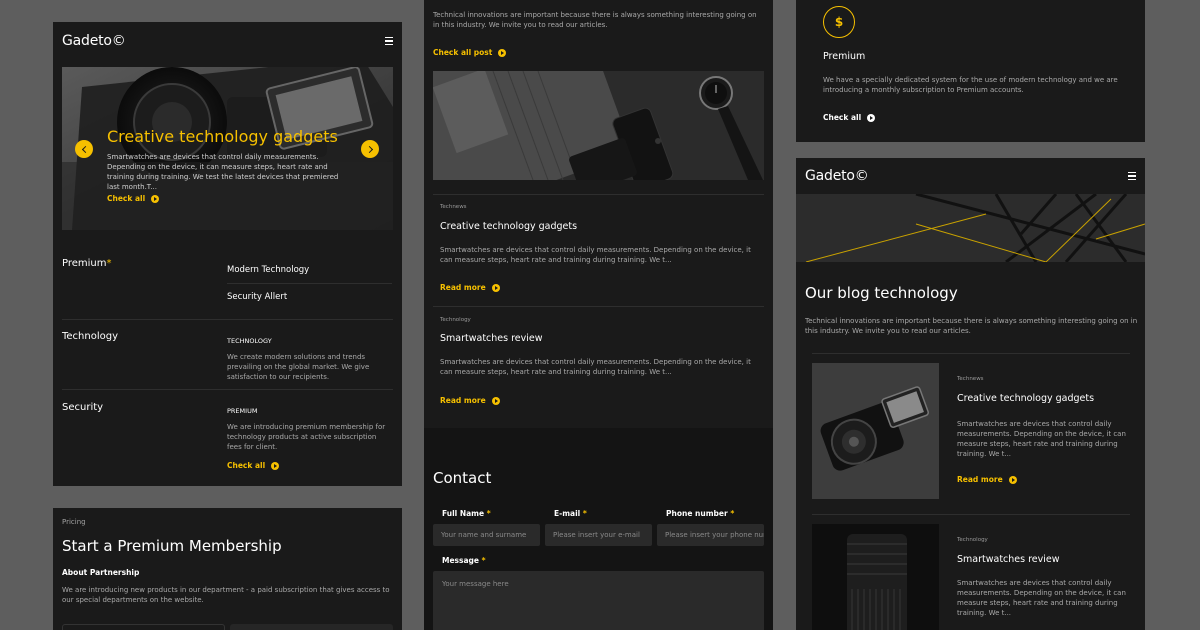 This screenshot has width=1200, height=630. Describe the element at coordinates (249, 341) in the screenshot. I see `technology-heading: TECHNOLOGY` at that location.